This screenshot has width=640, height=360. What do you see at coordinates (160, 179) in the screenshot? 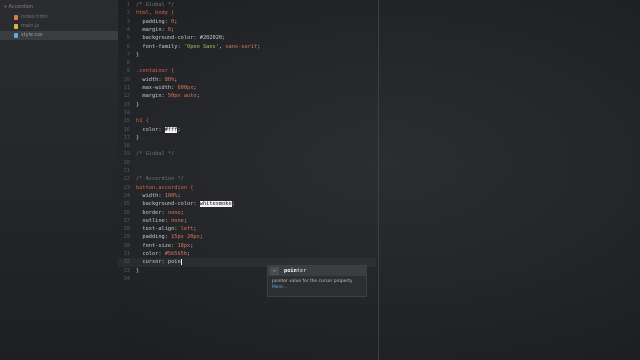
I see `code-text: /* Accordion */` at bounding box center [160, 179].